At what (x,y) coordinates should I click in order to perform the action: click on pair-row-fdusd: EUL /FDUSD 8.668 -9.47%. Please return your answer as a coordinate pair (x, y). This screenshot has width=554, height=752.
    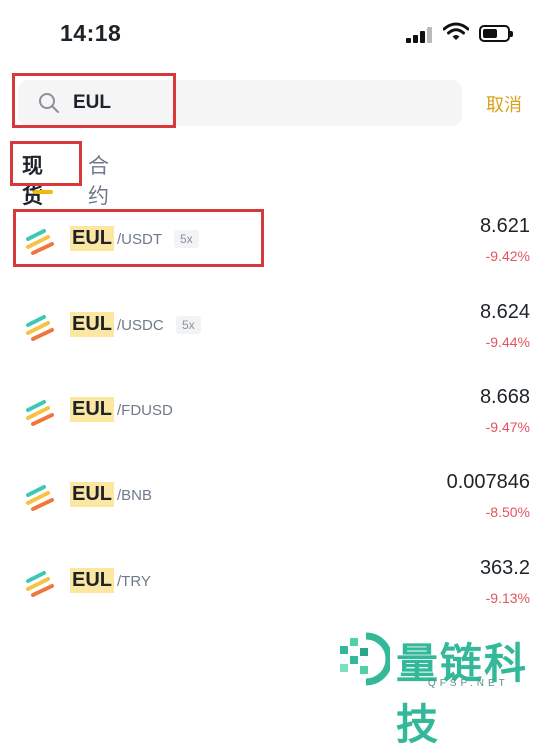
    Looking at the image, I should click on (277, 425).